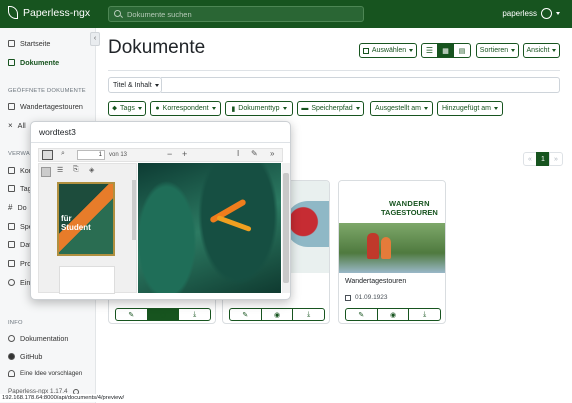  What do you see at coordinates (10, 207) in the screenshot?
I see `hash-icon: #` at bounding box center [10, 207].